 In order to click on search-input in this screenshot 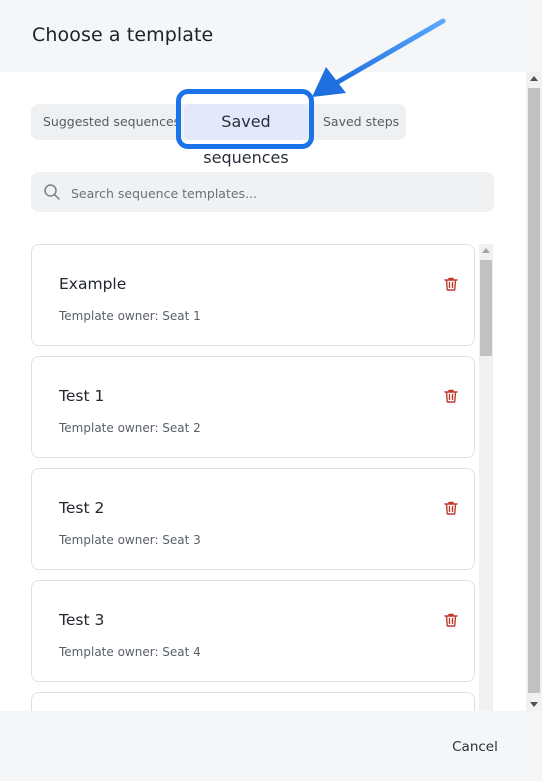, I will do `click(278, 193)`.